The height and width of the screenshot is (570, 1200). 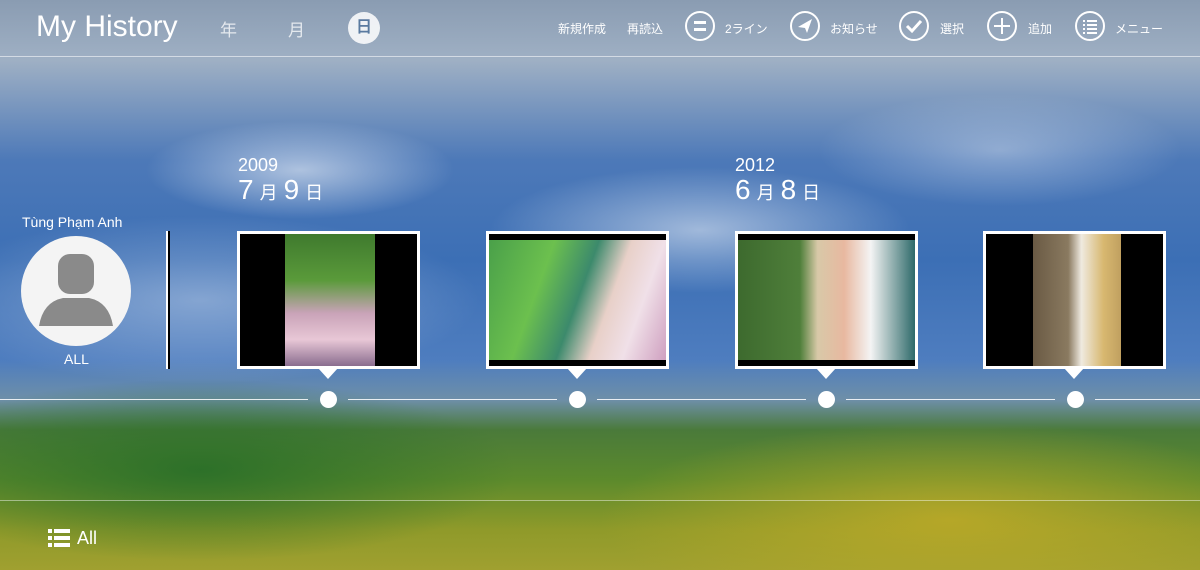 I want to click on user-avatar-icon, so click(x=76, y=290).